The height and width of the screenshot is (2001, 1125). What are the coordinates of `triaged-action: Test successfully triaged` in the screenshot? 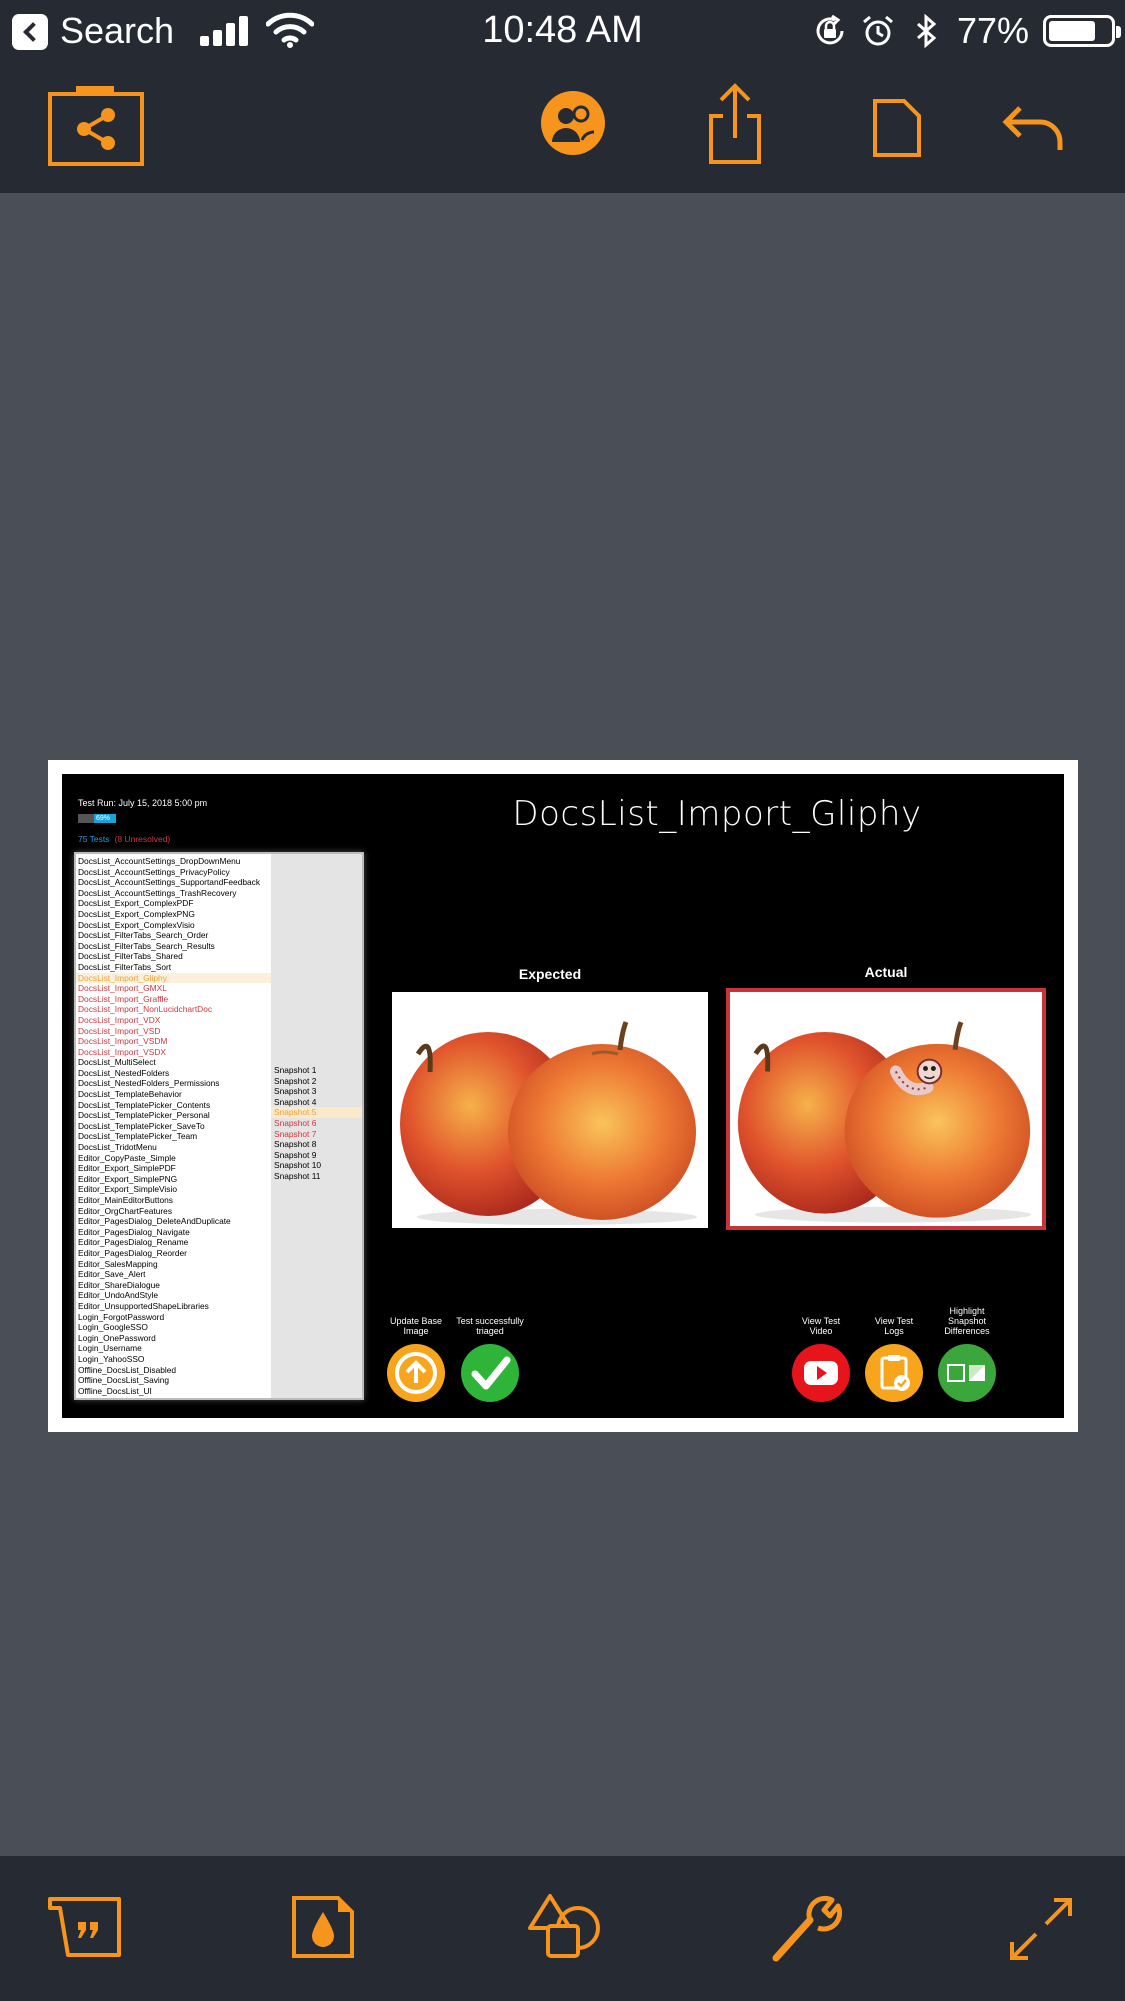 It's located at (490, 1353).